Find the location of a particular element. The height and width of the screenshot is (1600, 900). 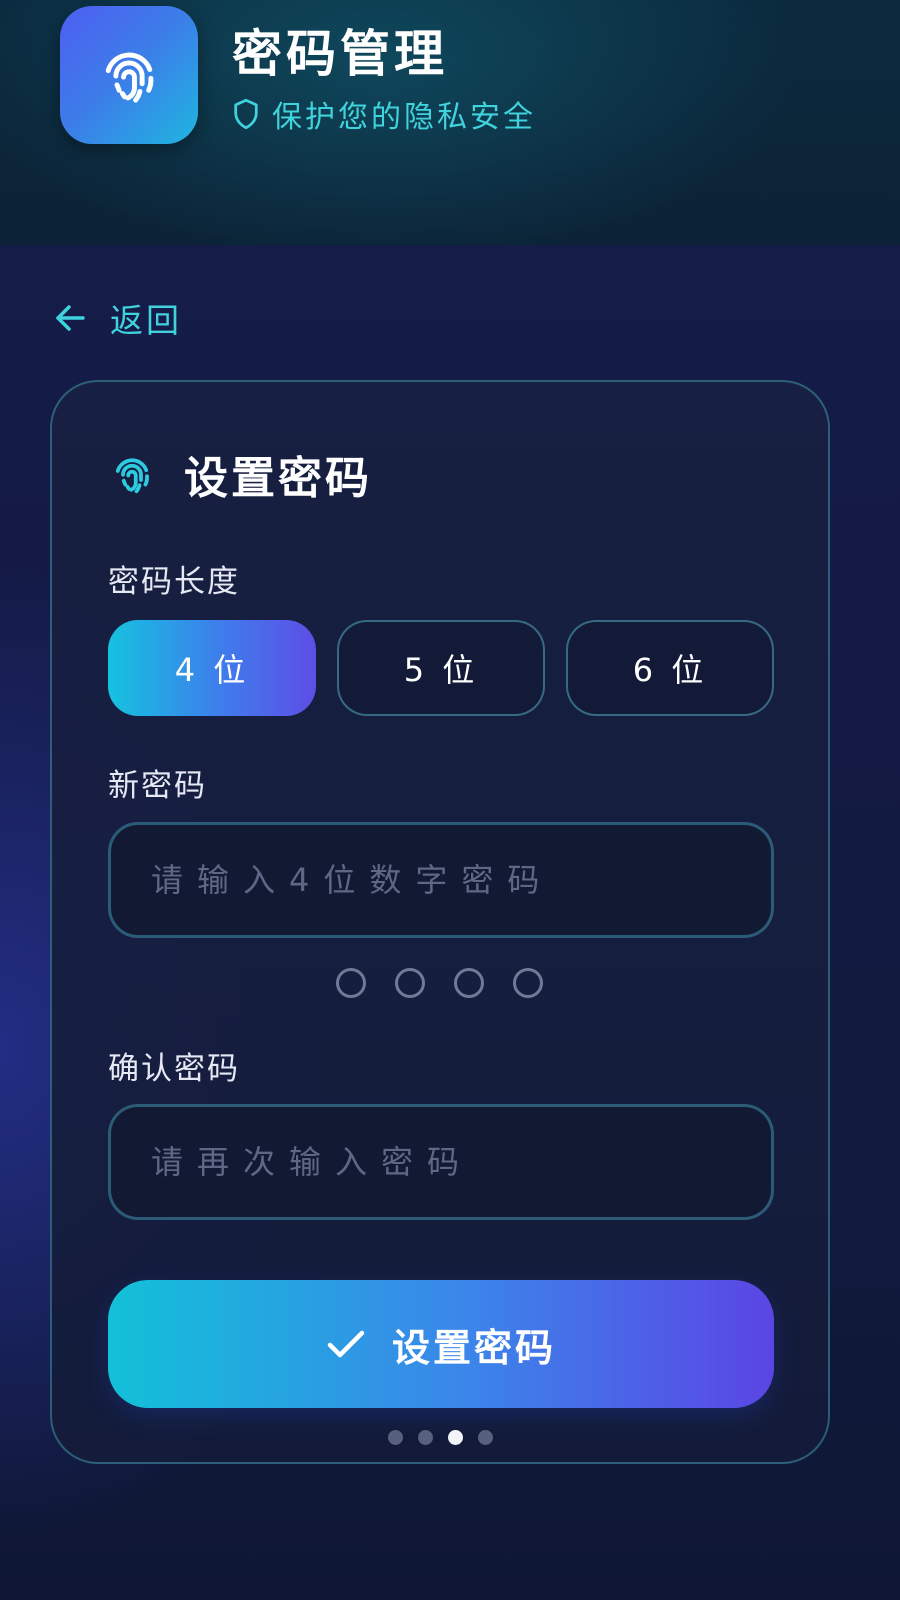

length-option-6: 6 位 is located at coordinates (670, 668).